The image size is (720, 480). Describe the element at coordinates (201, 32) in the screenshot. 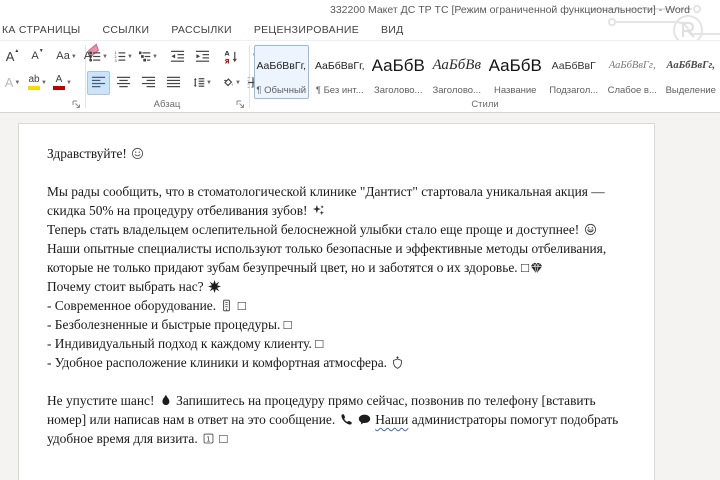

I see `ribbon-tab-2: РАССЫЛКИ` at that location.